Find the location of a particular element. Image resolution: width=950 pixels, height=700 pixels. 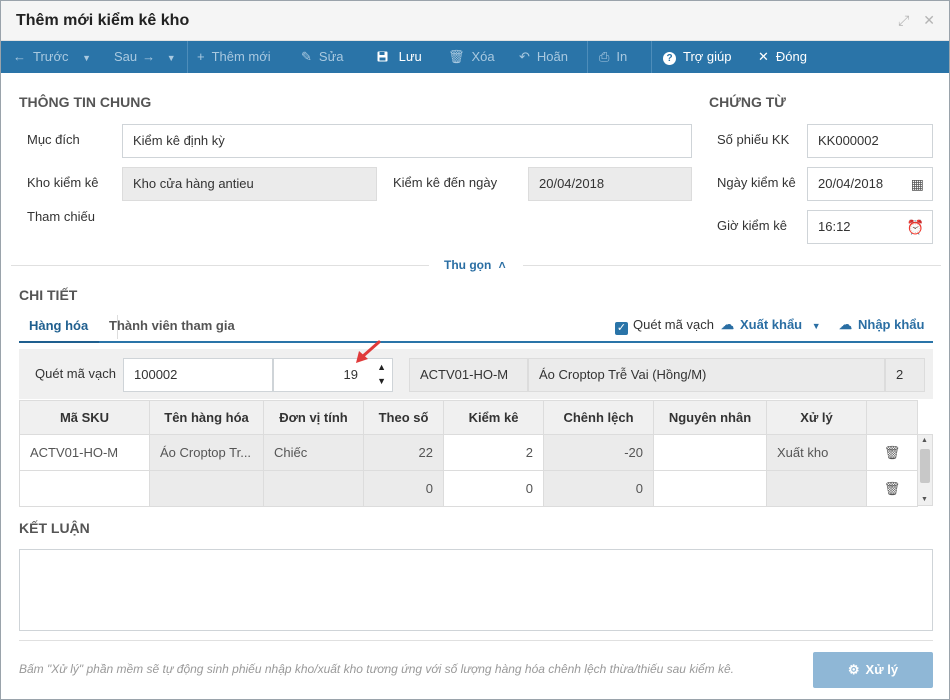

collapse-toggle: Thu gọn ˄ is located at coordinates (475, 265).